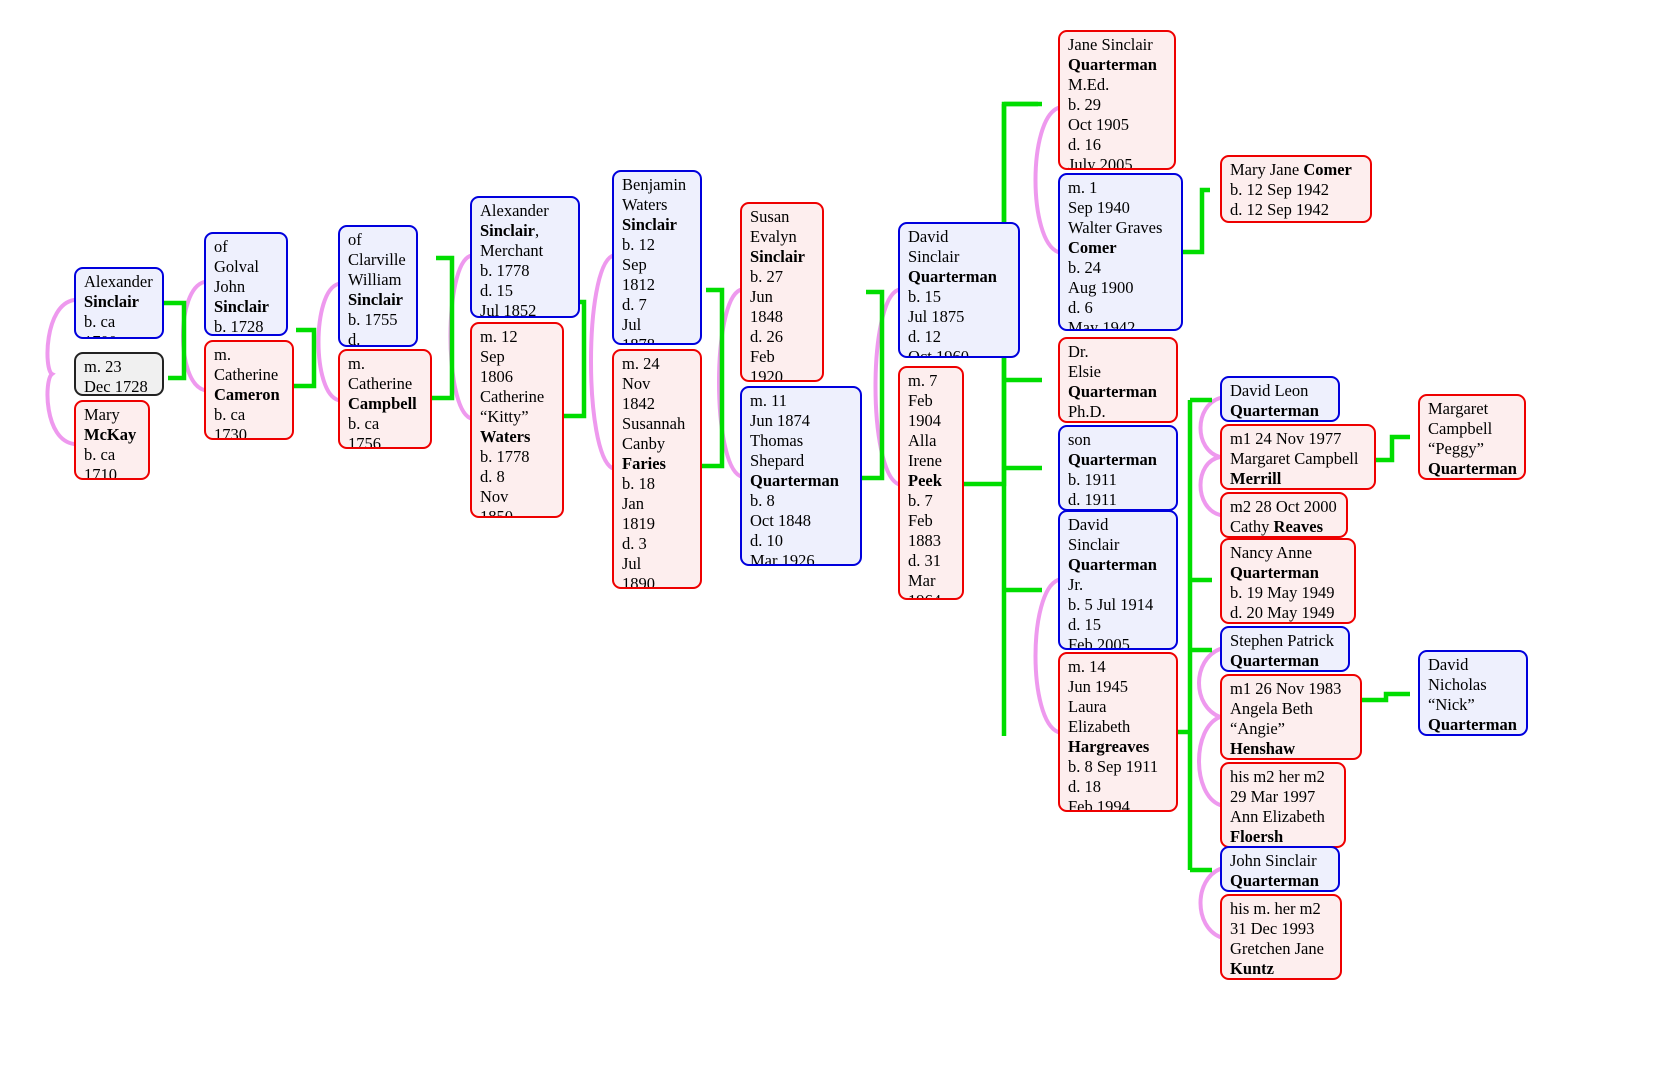  What do you see at coordinates (1283, 506) in the screenshot?
I see `person-line: m2 28 Oct 2000` at bounding box center [1283, 506].